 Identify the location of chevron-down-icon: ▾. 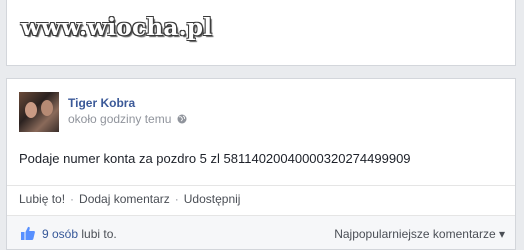
(501, 234).